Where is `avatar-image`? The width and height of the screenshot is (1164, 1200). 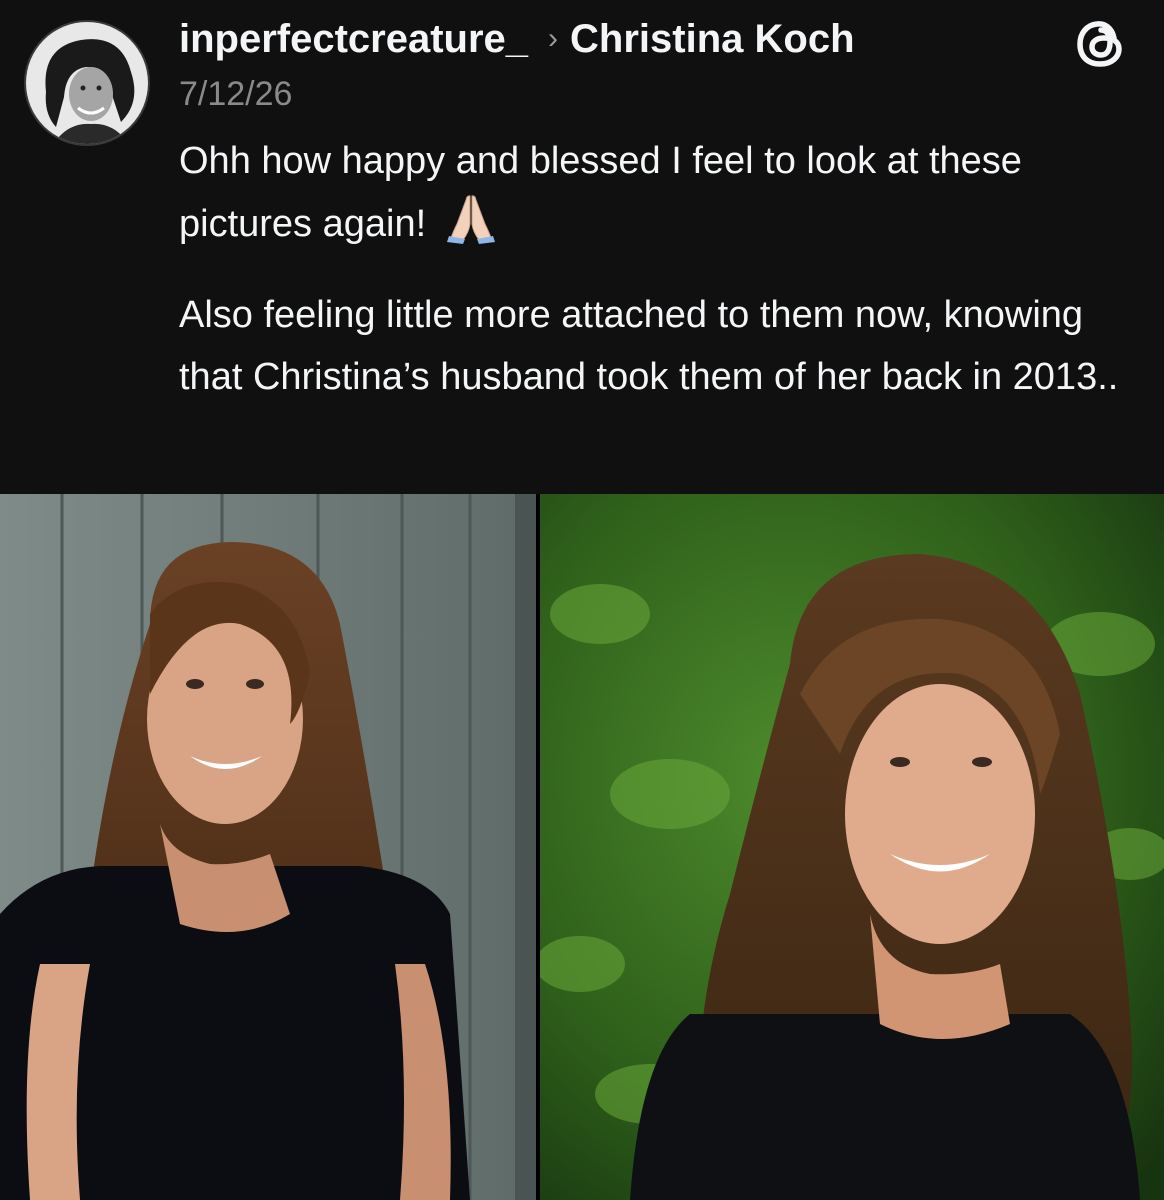
avatar-image is located at coordinates (87, 83).